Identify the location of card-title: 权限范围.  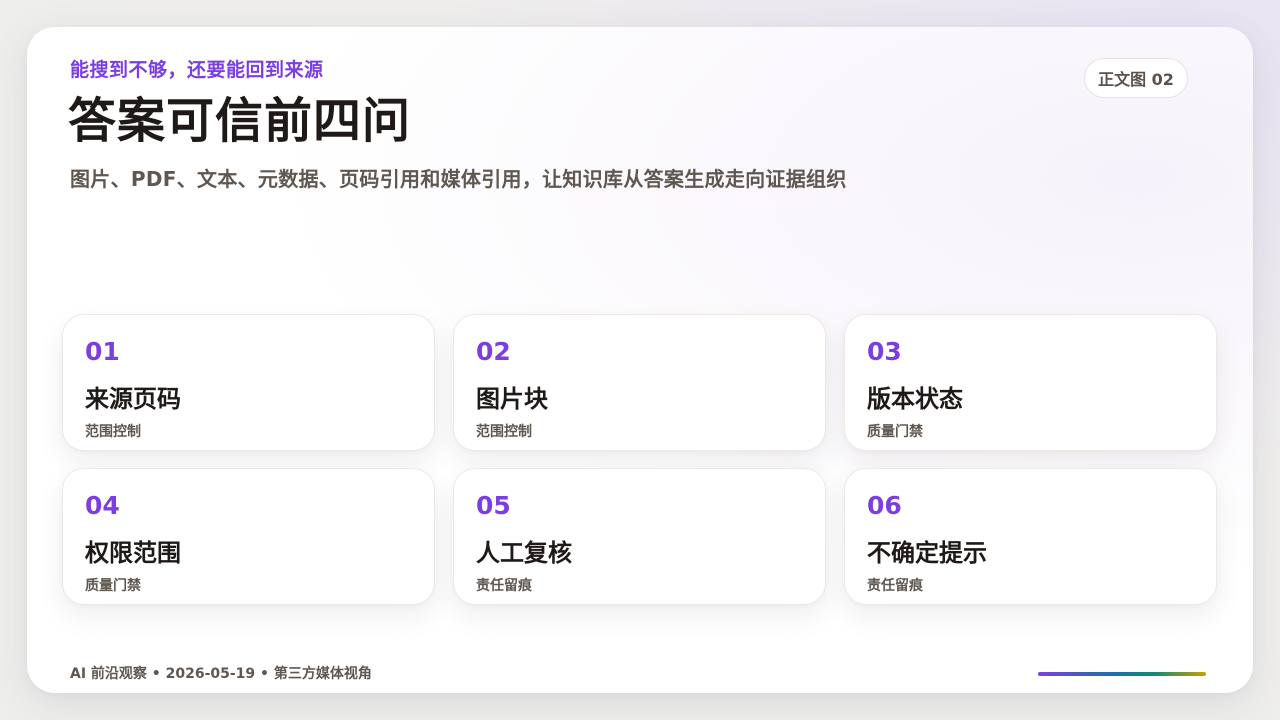
(133, 553).